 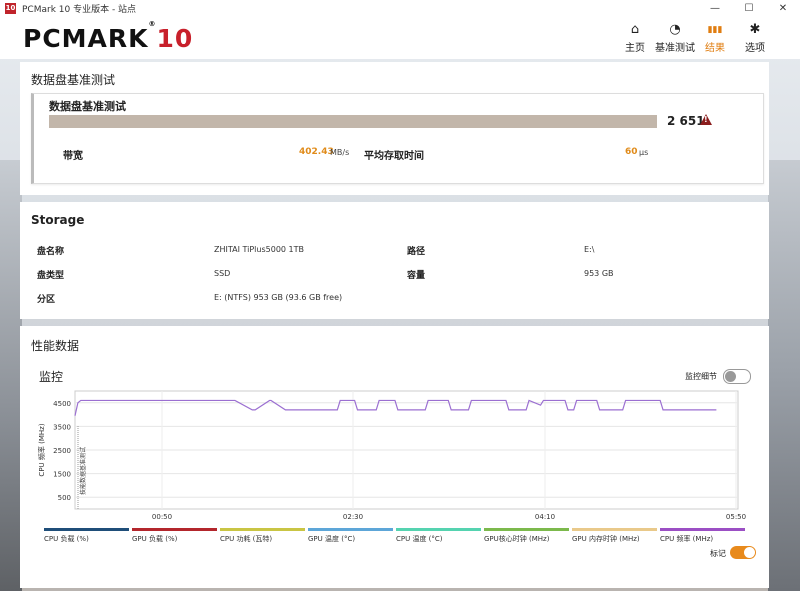 I want to click on legend-item: CPU 功耗 (瓦特), so click(x=262, y=536).